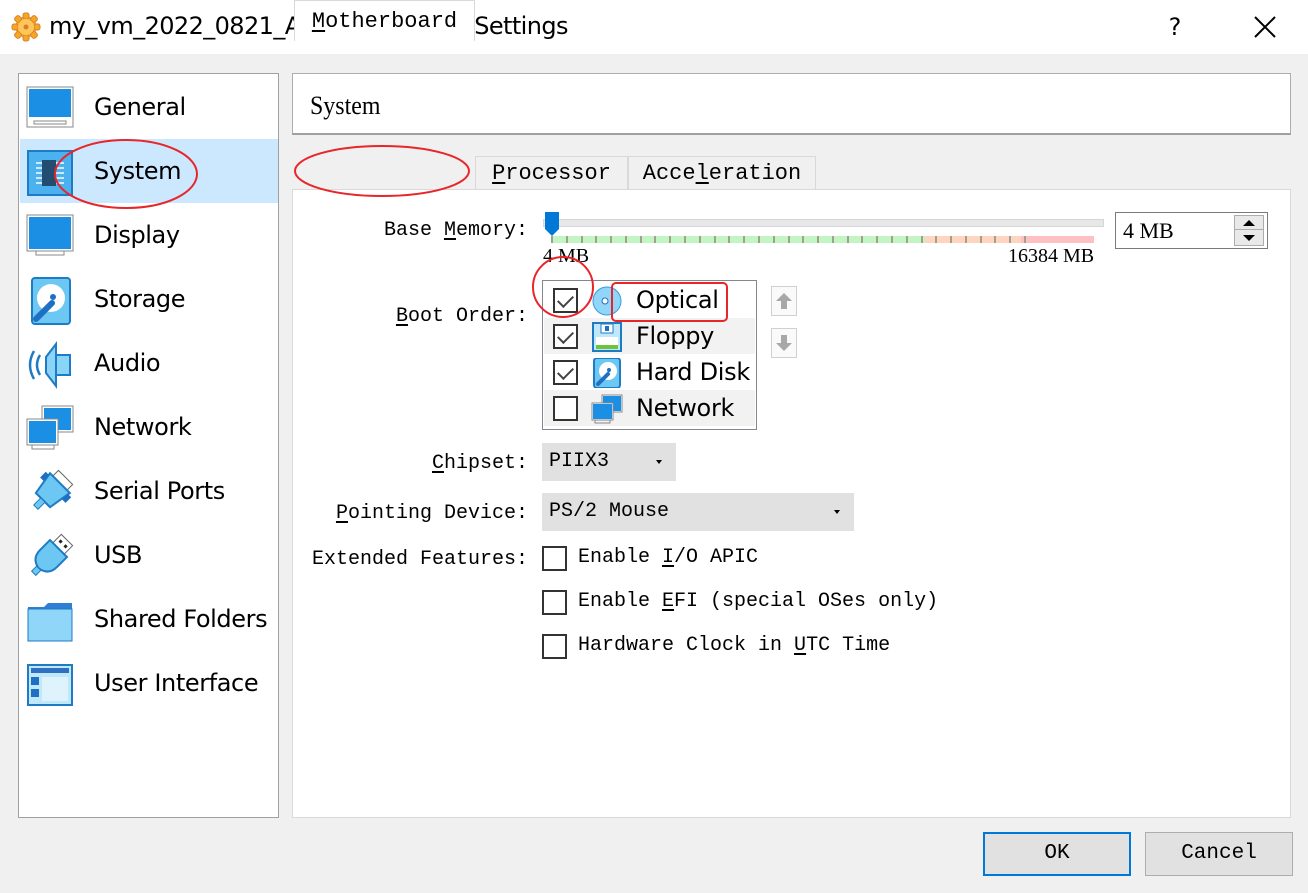 The height and width of the screenshot is (893, 1308). Describe the element at coordinates (149, 555) in the screenshot. I see `sidebar-item-usb: USB` at that location.